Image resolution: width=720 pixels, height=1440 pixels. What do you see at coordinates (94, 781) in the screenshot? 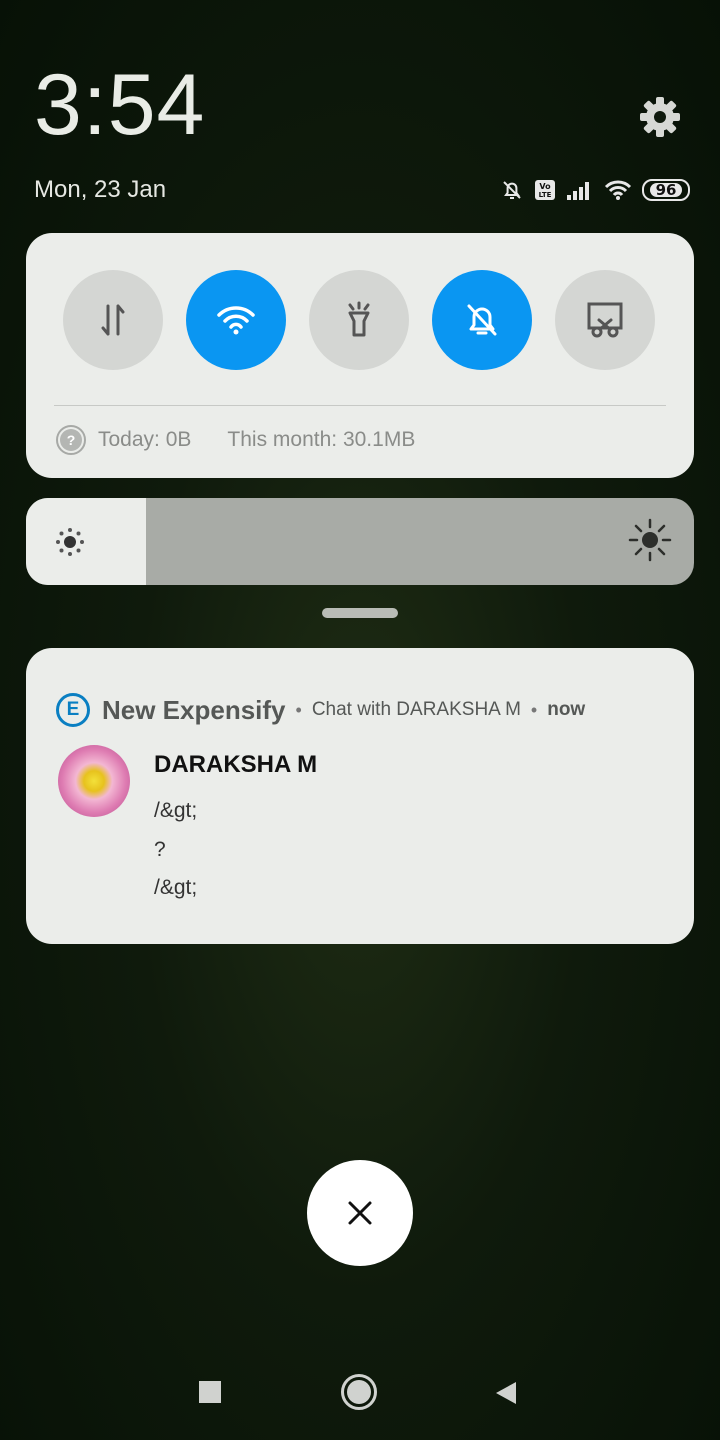
I see `avatar` at bounding box center [94, 781].